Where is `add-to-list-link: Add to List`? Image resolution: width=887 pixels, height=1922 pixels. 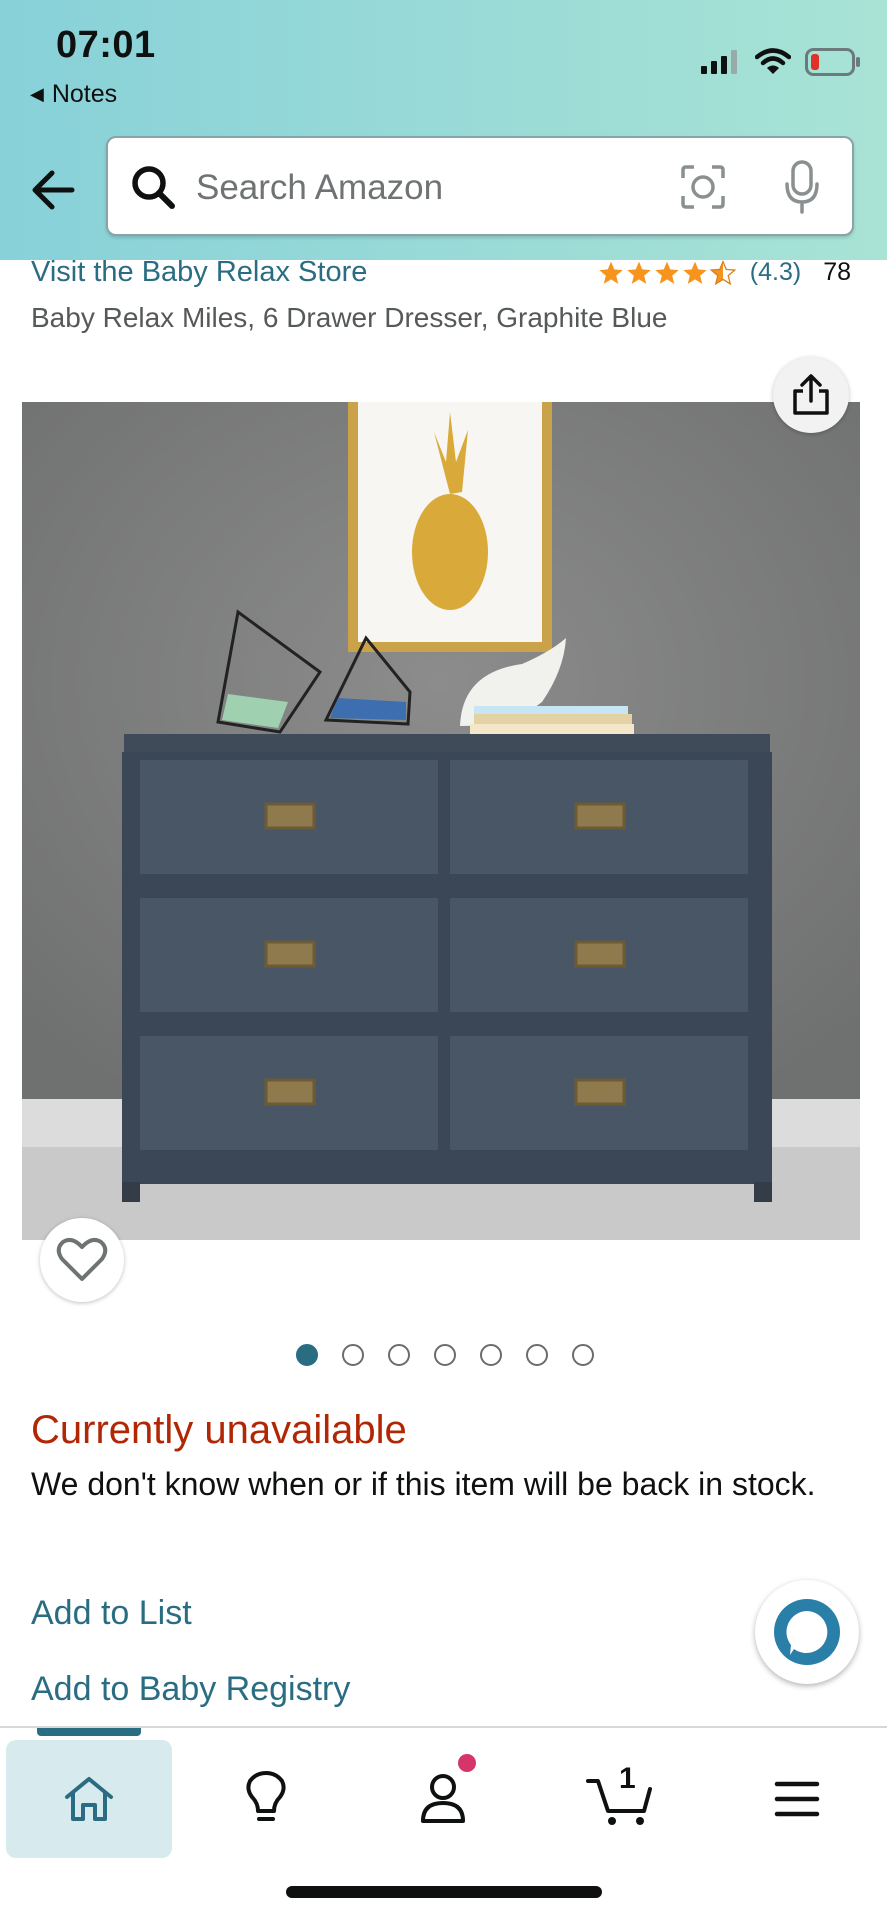 add-to-list-link: Add to List is located at coordinates (111, 1613).